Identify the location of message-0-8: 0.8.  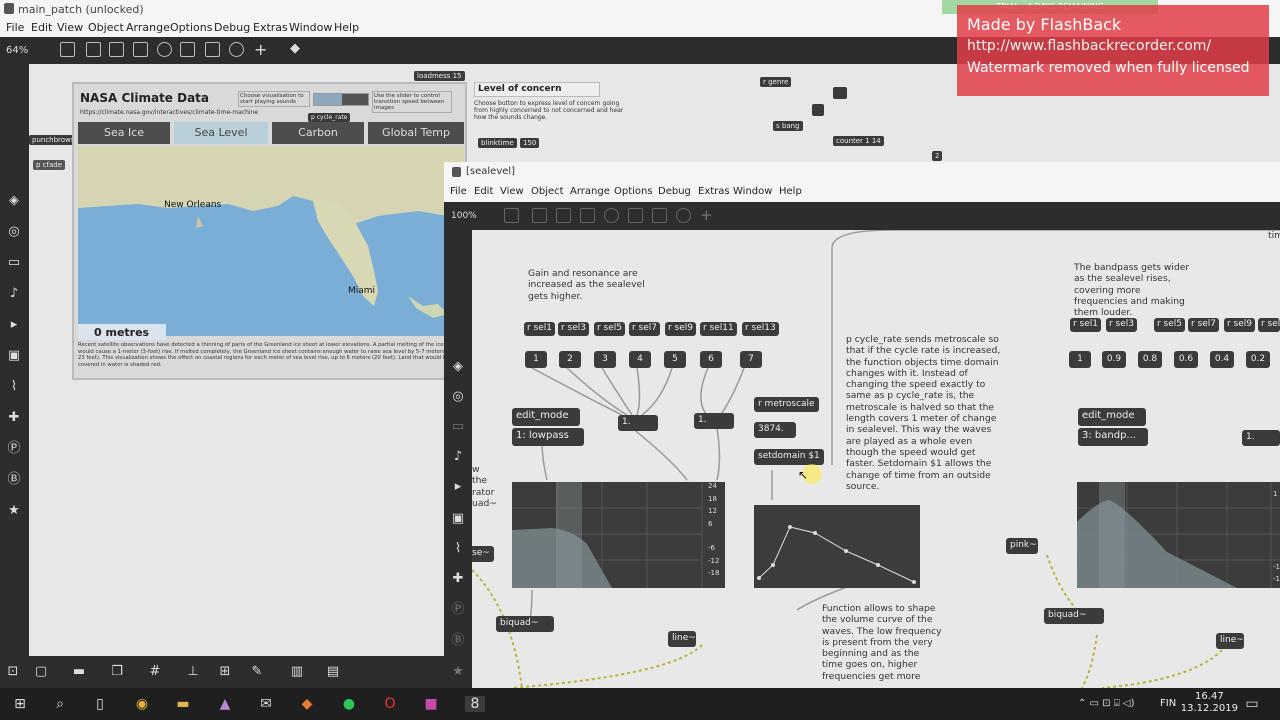
(1150, 359).